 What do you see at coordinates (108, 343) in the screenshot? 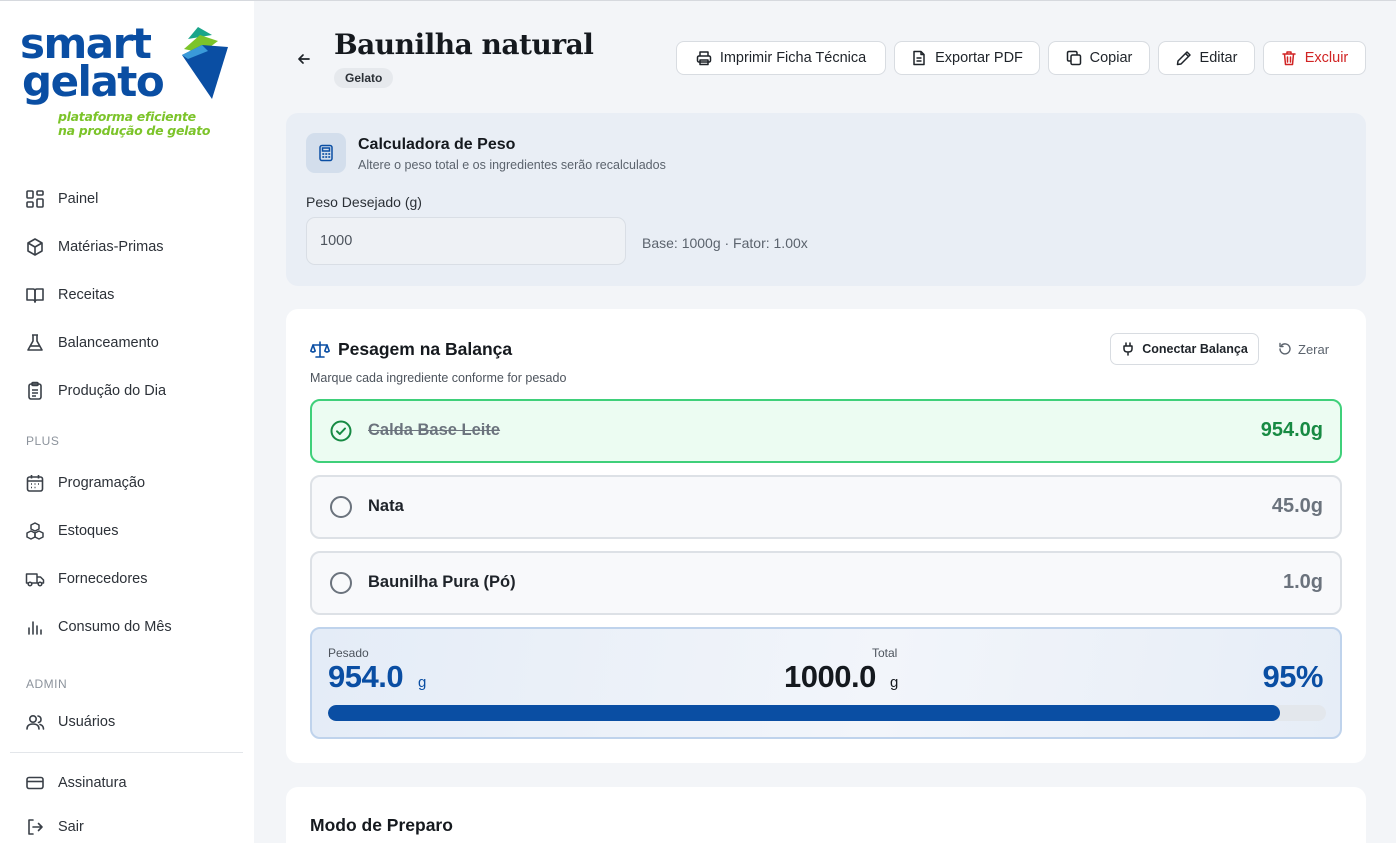
I see `sidebar-item-label: Balanceamento` at bounding box center [108, 343].